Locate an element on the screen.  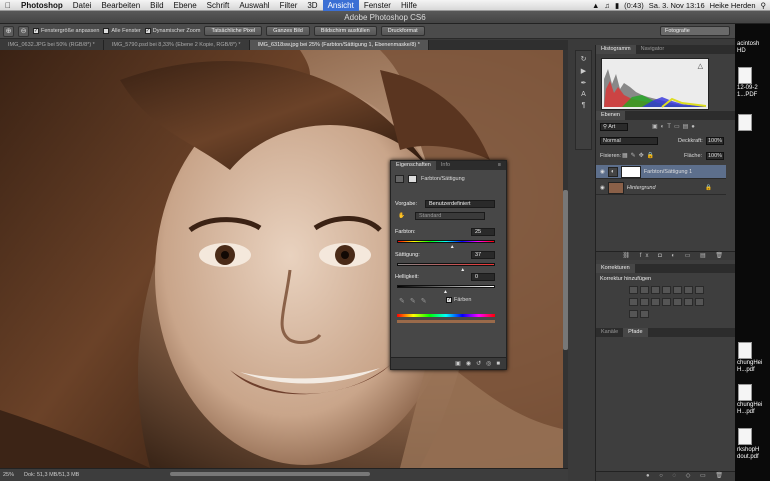
wifi-icon: ▲ is located at coordinates (595, 5).